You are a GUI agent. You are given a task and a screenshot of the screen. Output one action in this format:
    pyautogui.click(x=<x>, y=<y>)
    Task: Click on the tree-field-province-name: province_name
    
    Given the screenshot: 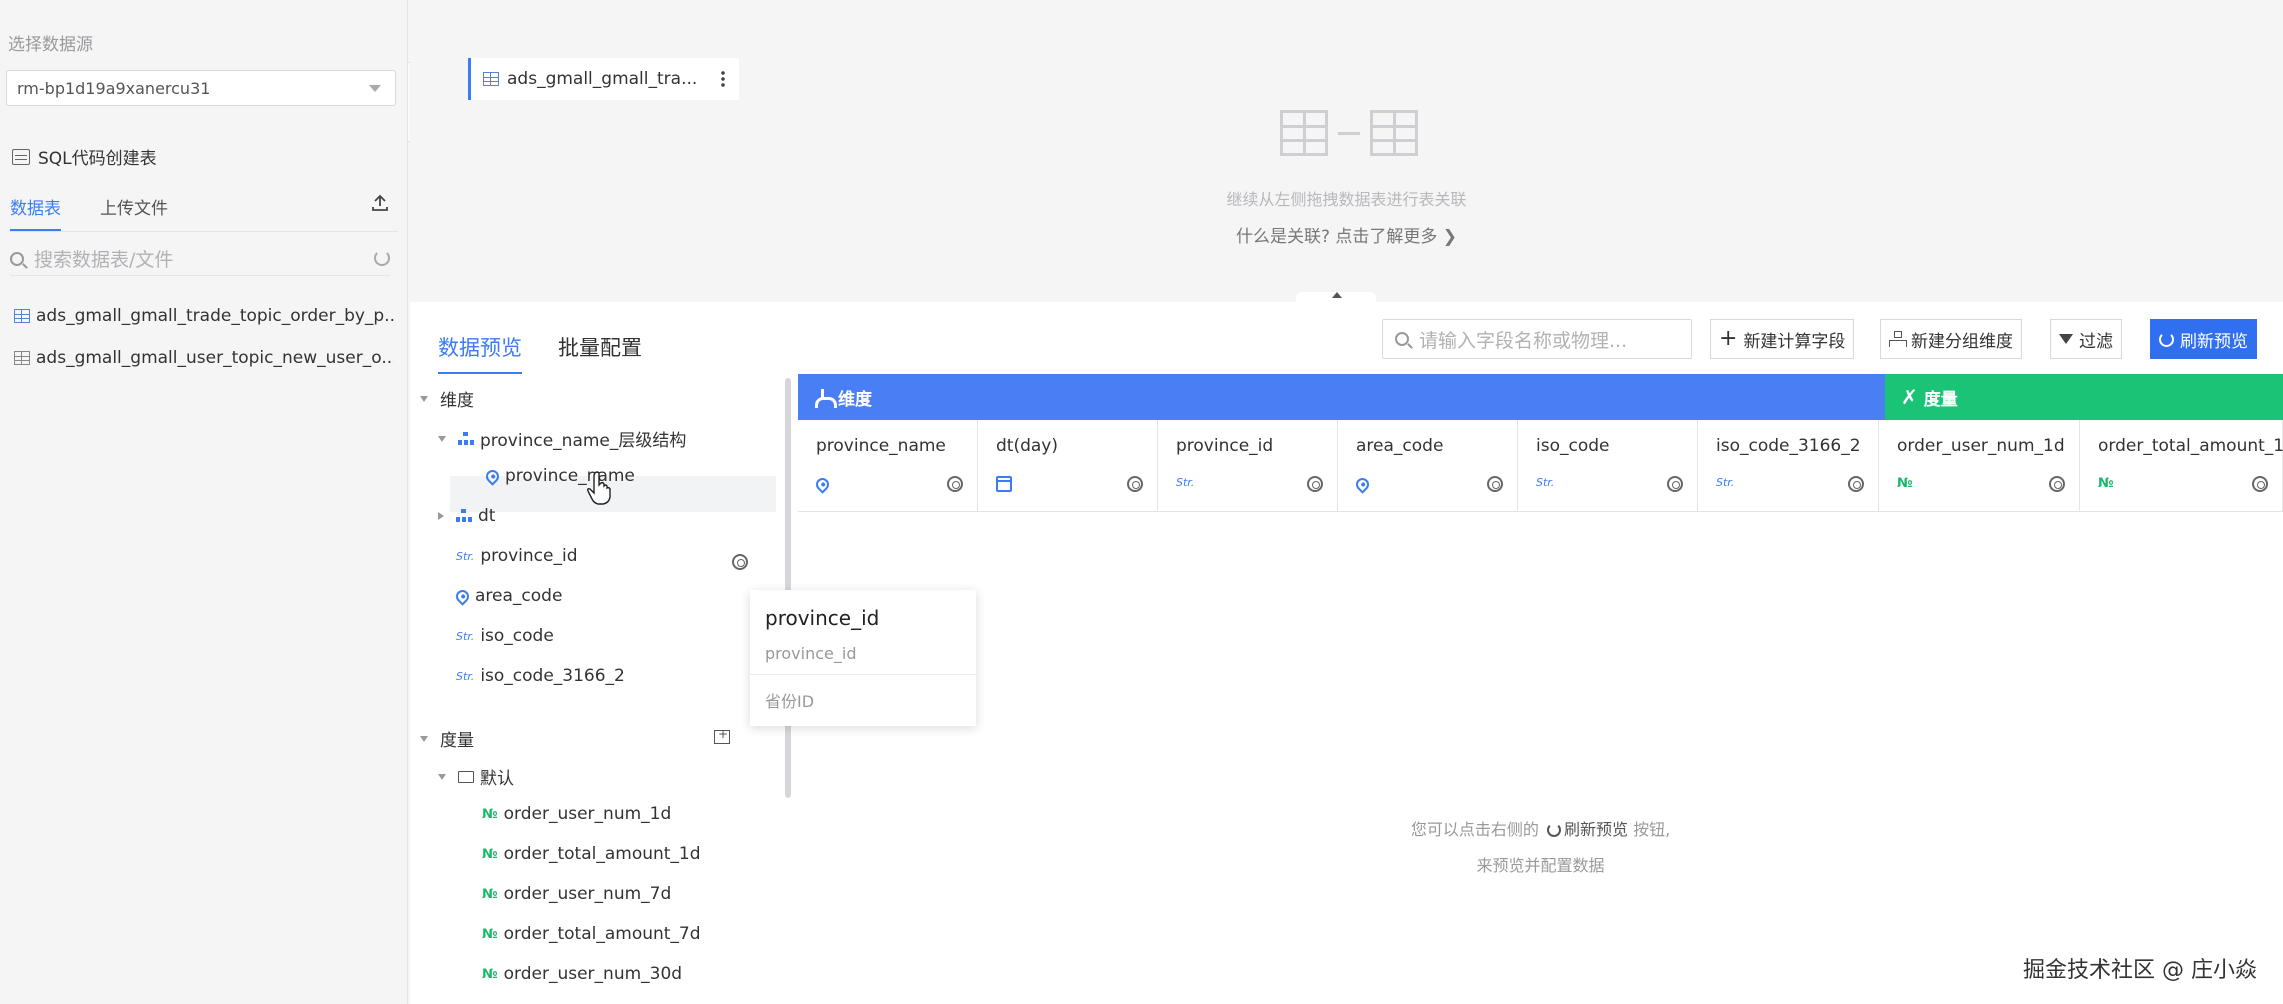 What is the action you would take?
    pyautogui.click(x=559, y=476)
    